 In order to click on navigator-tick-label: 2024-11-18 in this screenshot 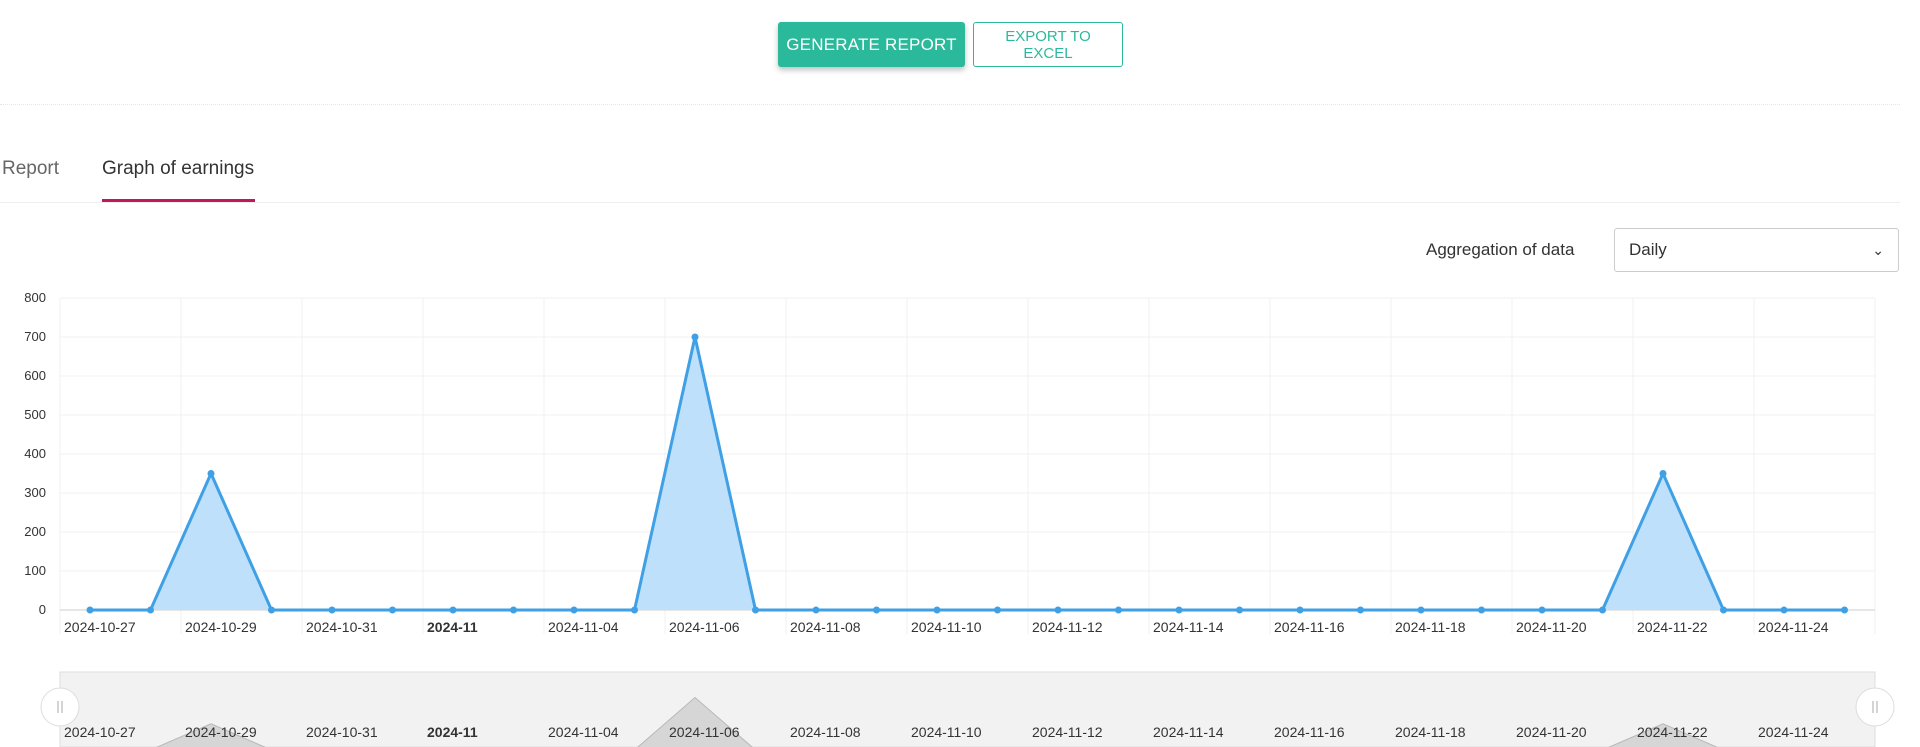, I will do `click(1430, 732)`.